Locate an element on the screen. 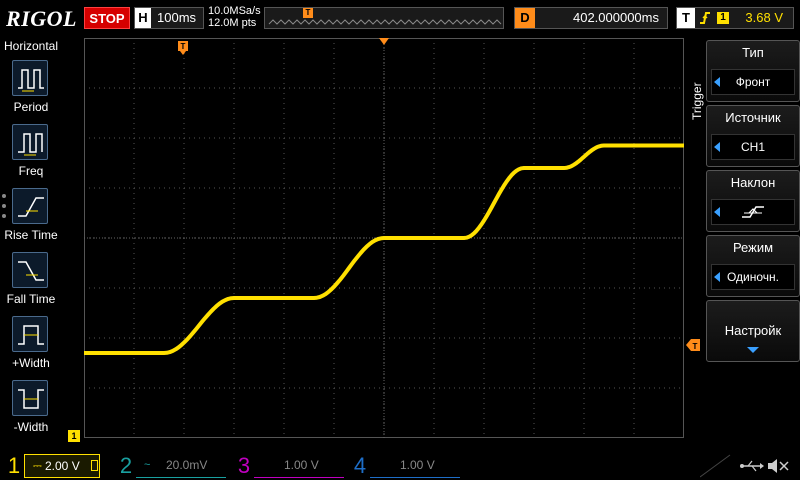  ch2-info: ~ 20.0mV is located at coordinates (181, 466).